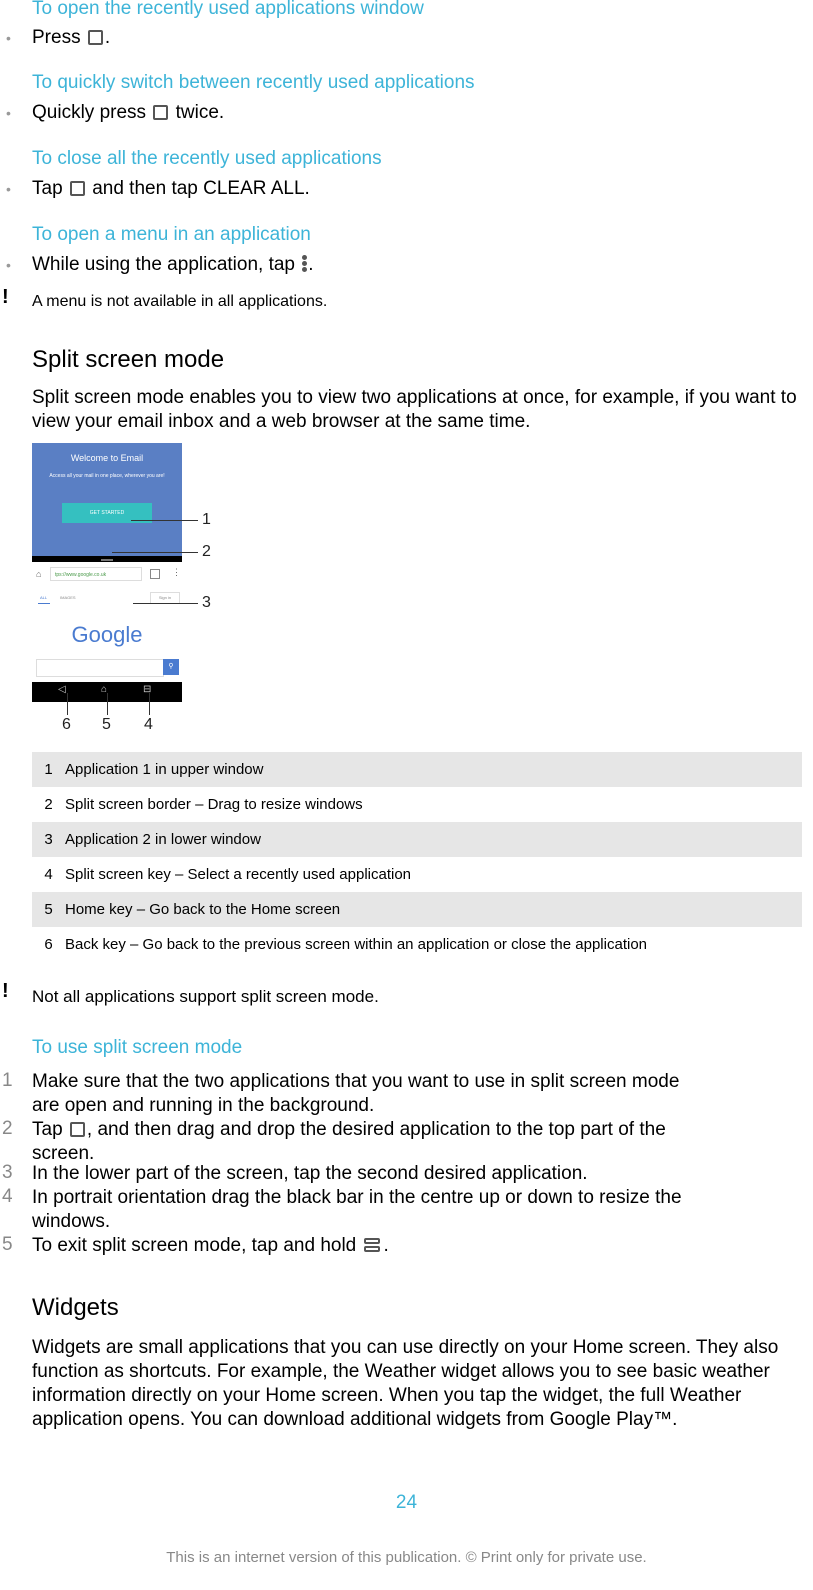 This screenshot has height=1590, width=813. What do you see at coordinates (171, 234) in the screenshot?
I see `procedure-title: To open a menu in an application` at bounding box center [171, 234].